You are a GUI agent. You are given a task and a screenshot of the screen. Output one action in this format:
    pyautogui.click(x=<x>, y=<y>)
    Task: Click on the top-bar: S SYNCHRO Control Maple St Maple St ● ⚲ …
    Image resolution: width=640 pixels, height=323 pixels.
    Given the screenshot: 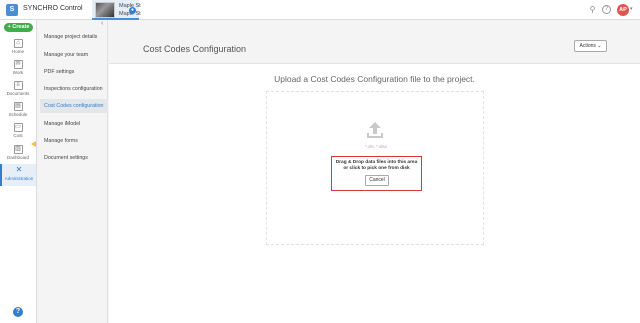 What is the action you would take?
    pyautogui.click(x=320, y=10)
    